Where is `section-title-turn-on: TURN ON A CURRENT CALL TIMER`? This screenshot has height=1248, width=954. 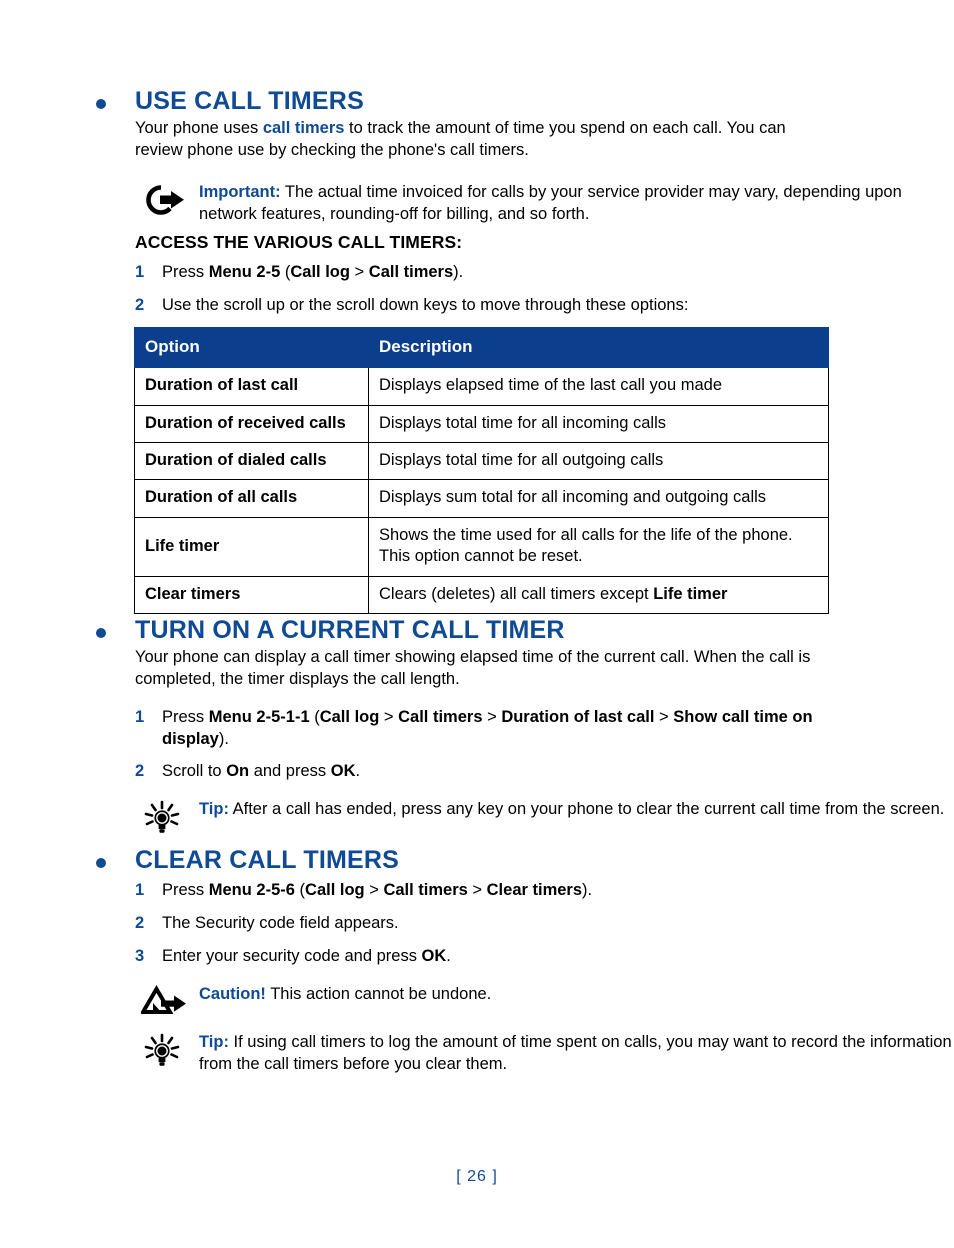
section-title-turn-on: TURN ON A CURRENT CALL TIMER is located at coordinates (520, 630).